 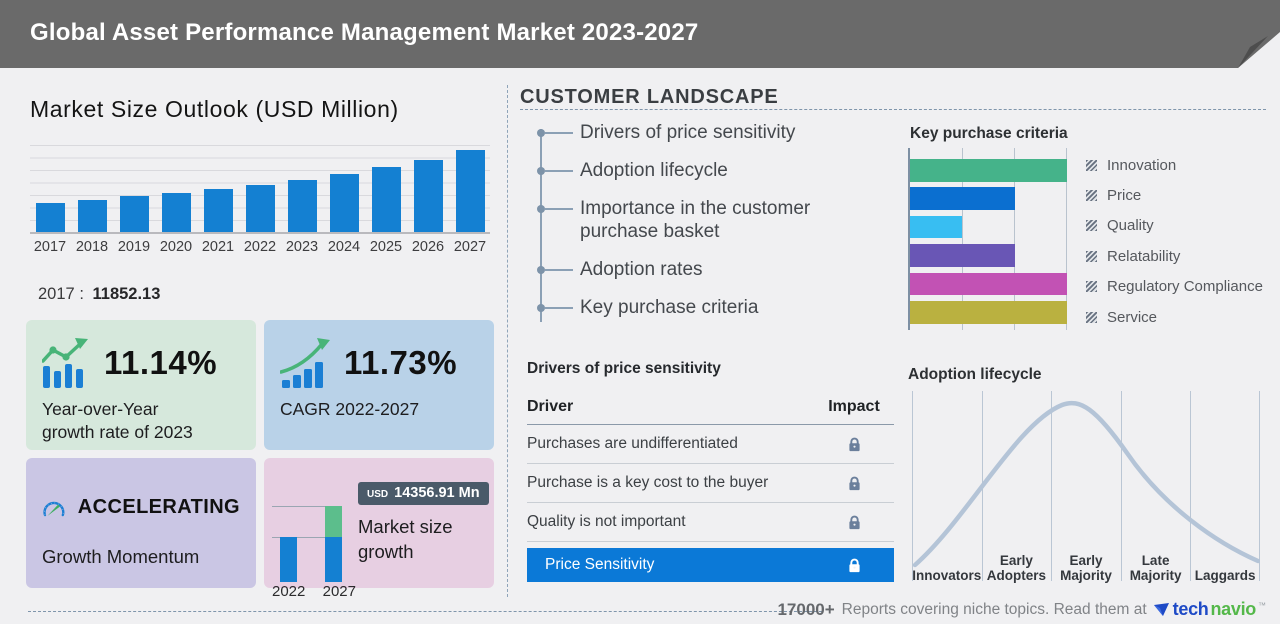 What do you see at coordinates (1262, 605) in the screenshot?
I see `brand-trademark: ™` at bounding box center [1262, 605].